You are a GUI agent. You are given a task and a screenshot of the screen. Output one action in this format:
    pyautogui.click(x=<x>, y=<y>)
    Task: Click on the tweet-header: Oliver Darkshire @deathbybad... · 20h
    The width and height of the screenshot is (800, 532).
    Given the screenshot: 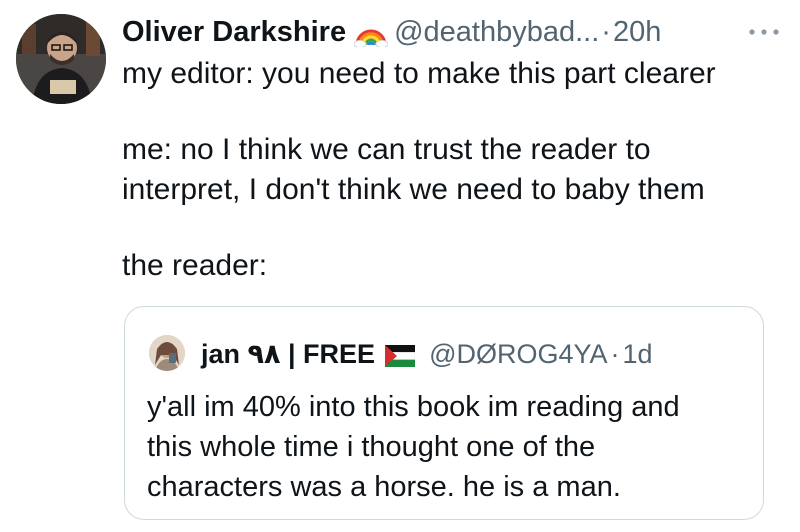 What is the action you would take?
    pyautogui.click(x=391, y=32)
    